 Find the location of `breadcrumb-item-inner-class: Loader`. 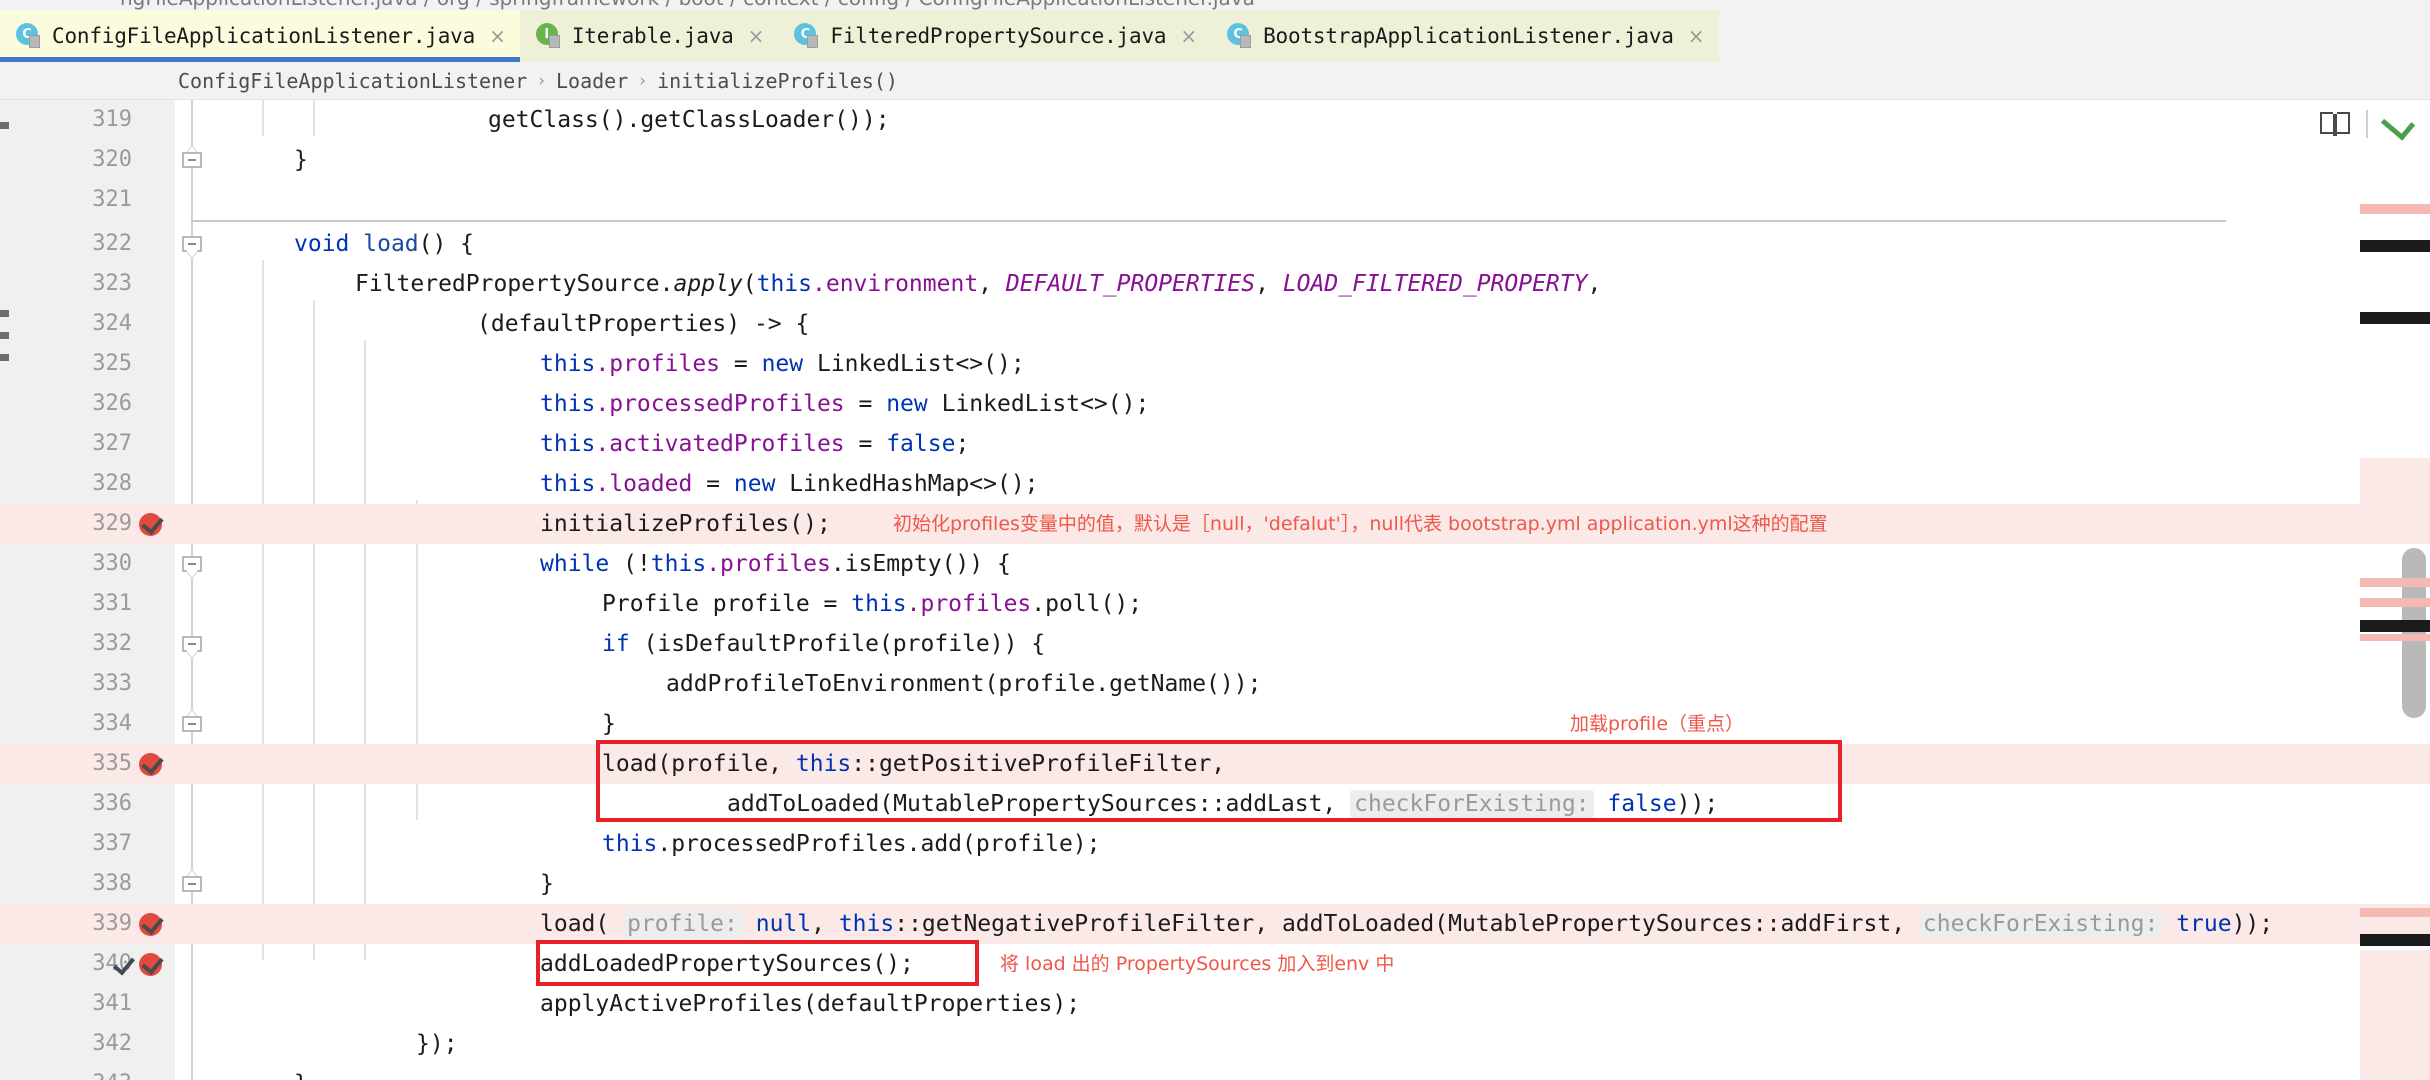

breadcrumb-item-inner-class: Loader is located at coordinates (592, 81).